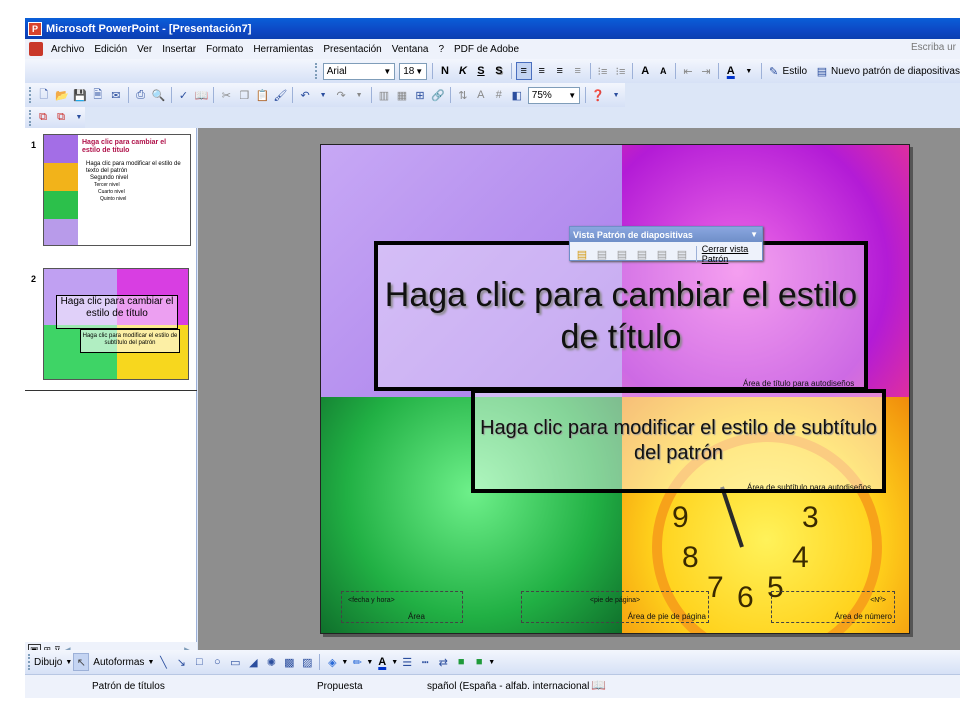 This screenshot has width=960, height=720. Describe the element at coordinates (420, 95) in the screenshot. I see `tables-borders-icon: ⊞` at that location.